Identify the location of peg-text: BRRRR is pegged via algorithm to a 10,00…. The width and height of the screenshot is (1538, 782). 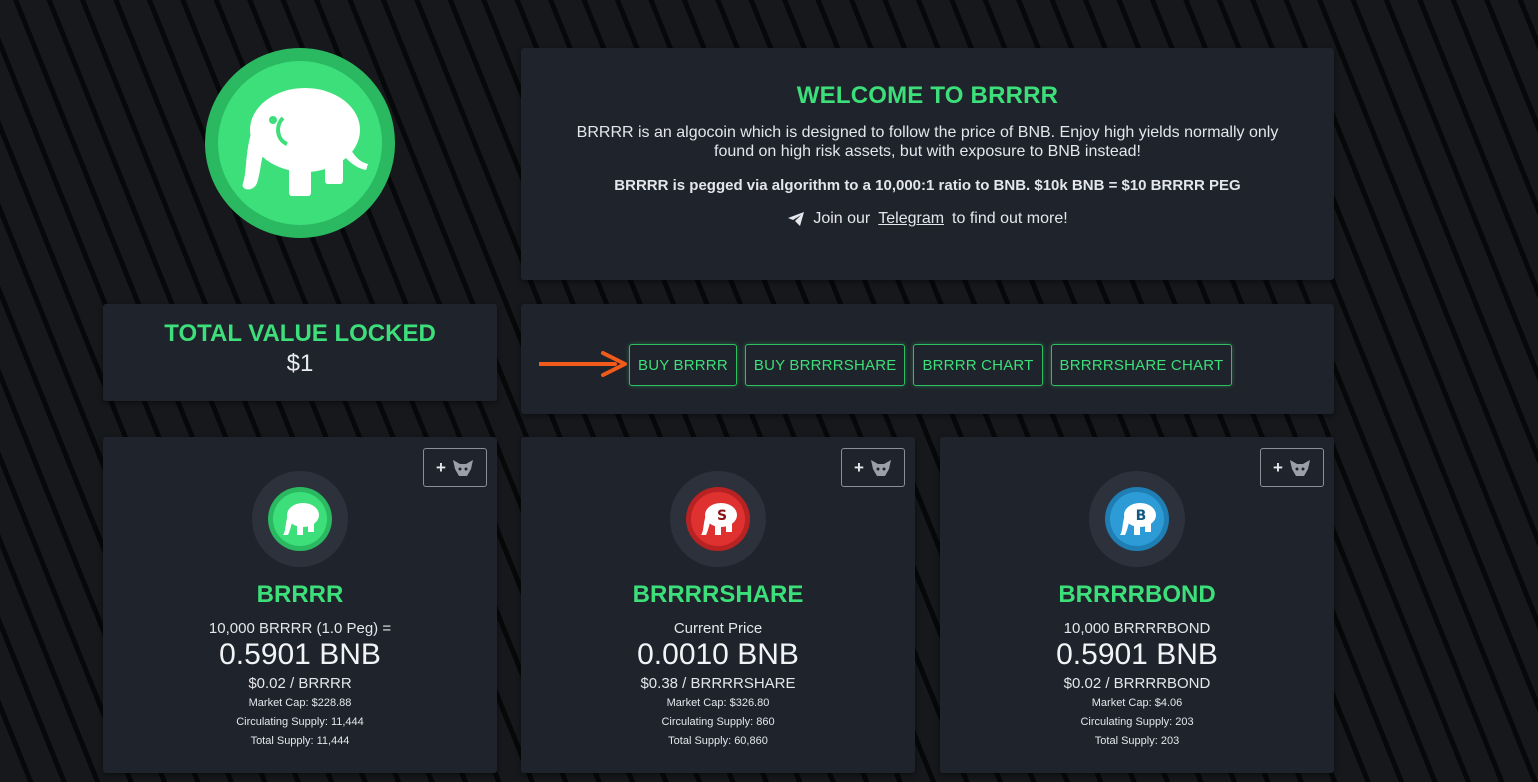
(927, 185).